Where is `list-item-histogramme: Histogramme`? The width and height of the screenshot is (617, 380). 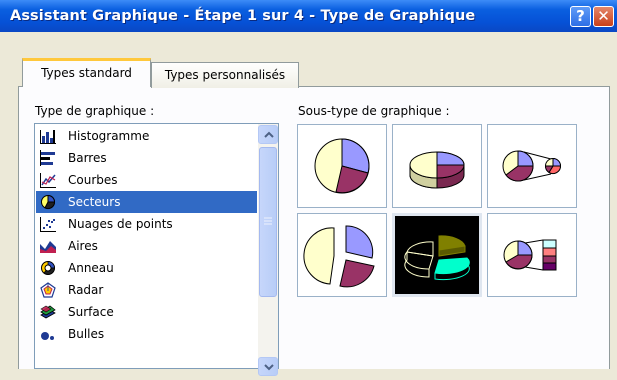
list-item-histogramme: Histogramme is located at coordinates (146, 136).